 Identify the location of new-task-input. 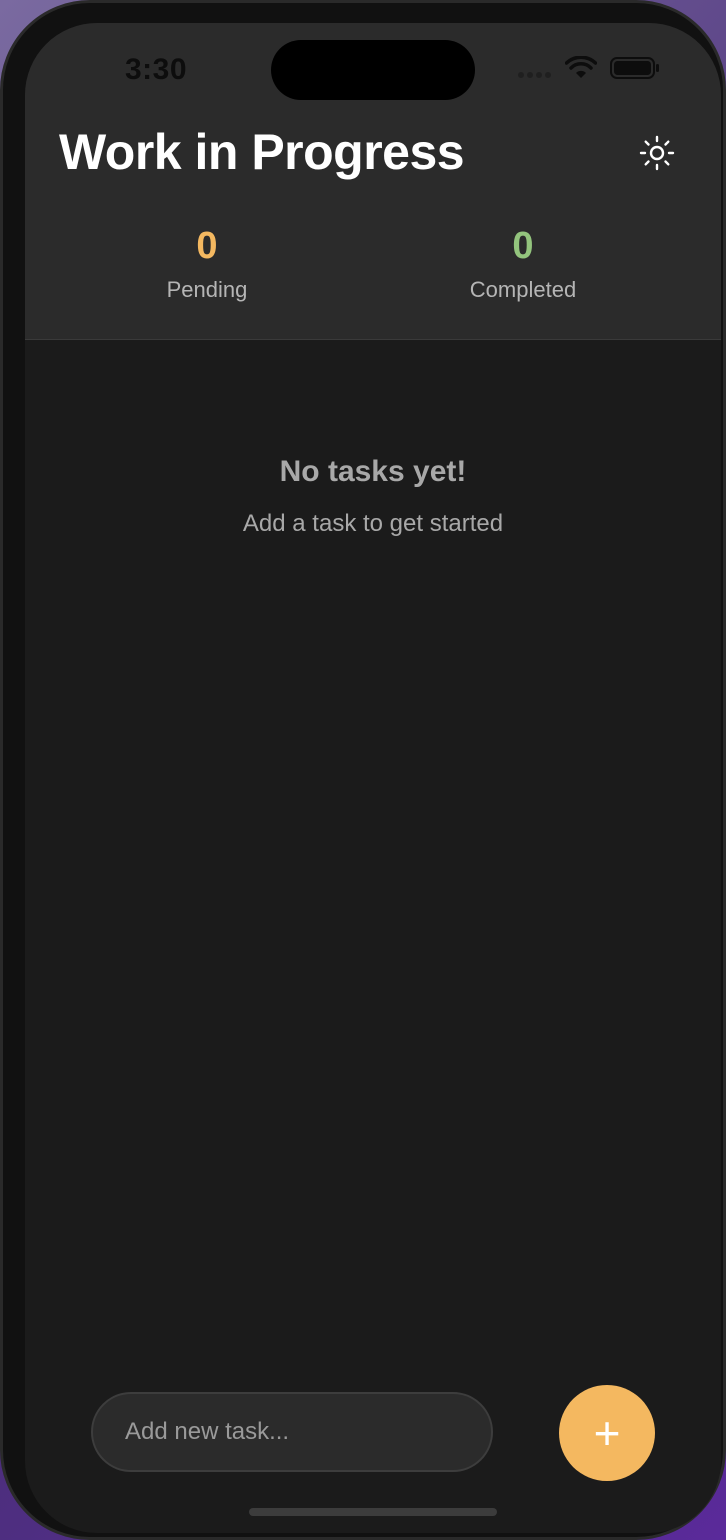
(292, 1432).